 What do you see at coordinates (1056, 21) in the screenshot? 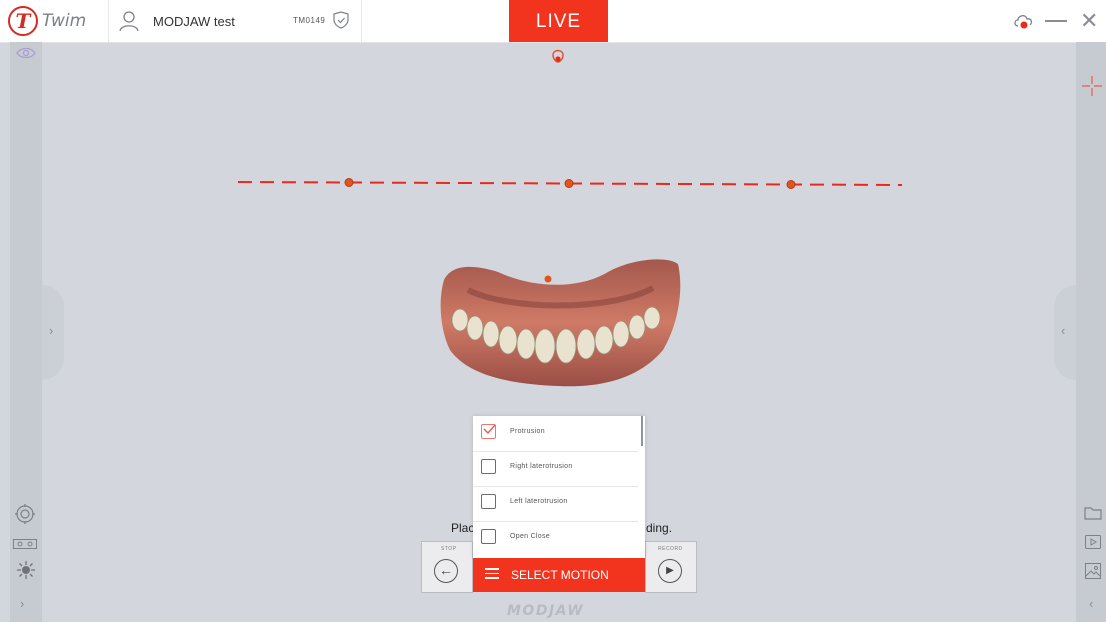
I see `minimize-button` at bounding box center [1056, 21].